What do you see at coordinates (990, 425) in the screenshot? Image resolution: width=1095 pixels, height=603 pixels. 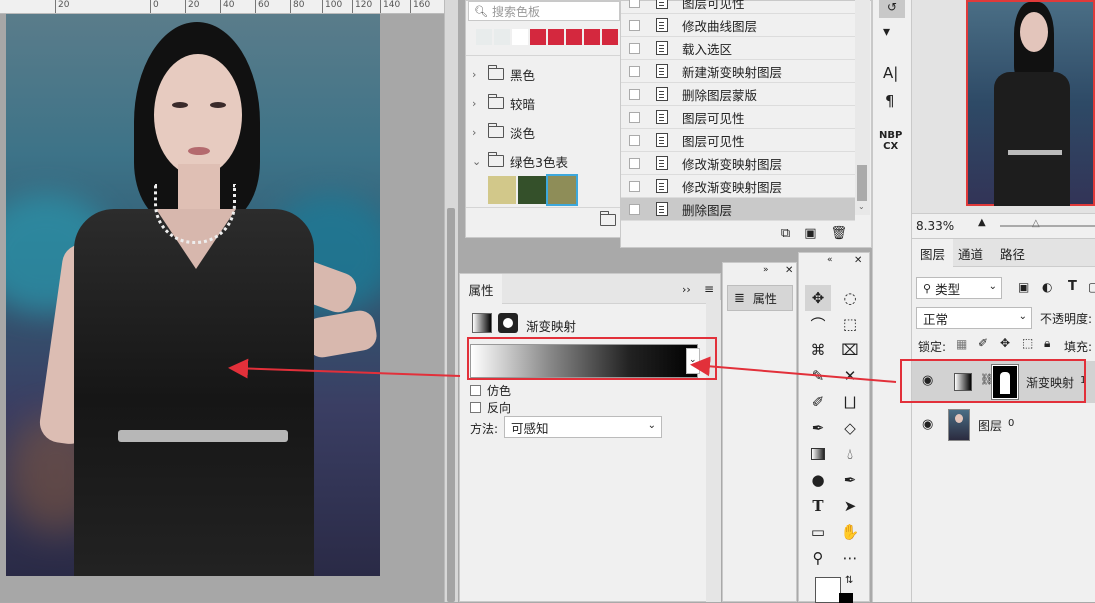 I see `layer-name: 图层` at bounding box center [990, 425].